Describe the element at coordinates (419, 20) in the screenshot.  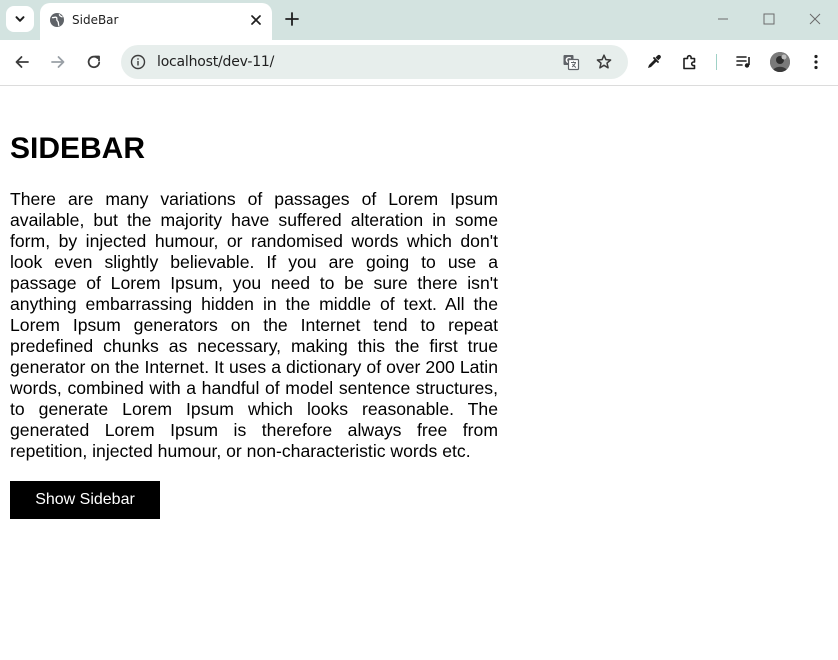
I see `browser-titlebar: SideBar` at that location.